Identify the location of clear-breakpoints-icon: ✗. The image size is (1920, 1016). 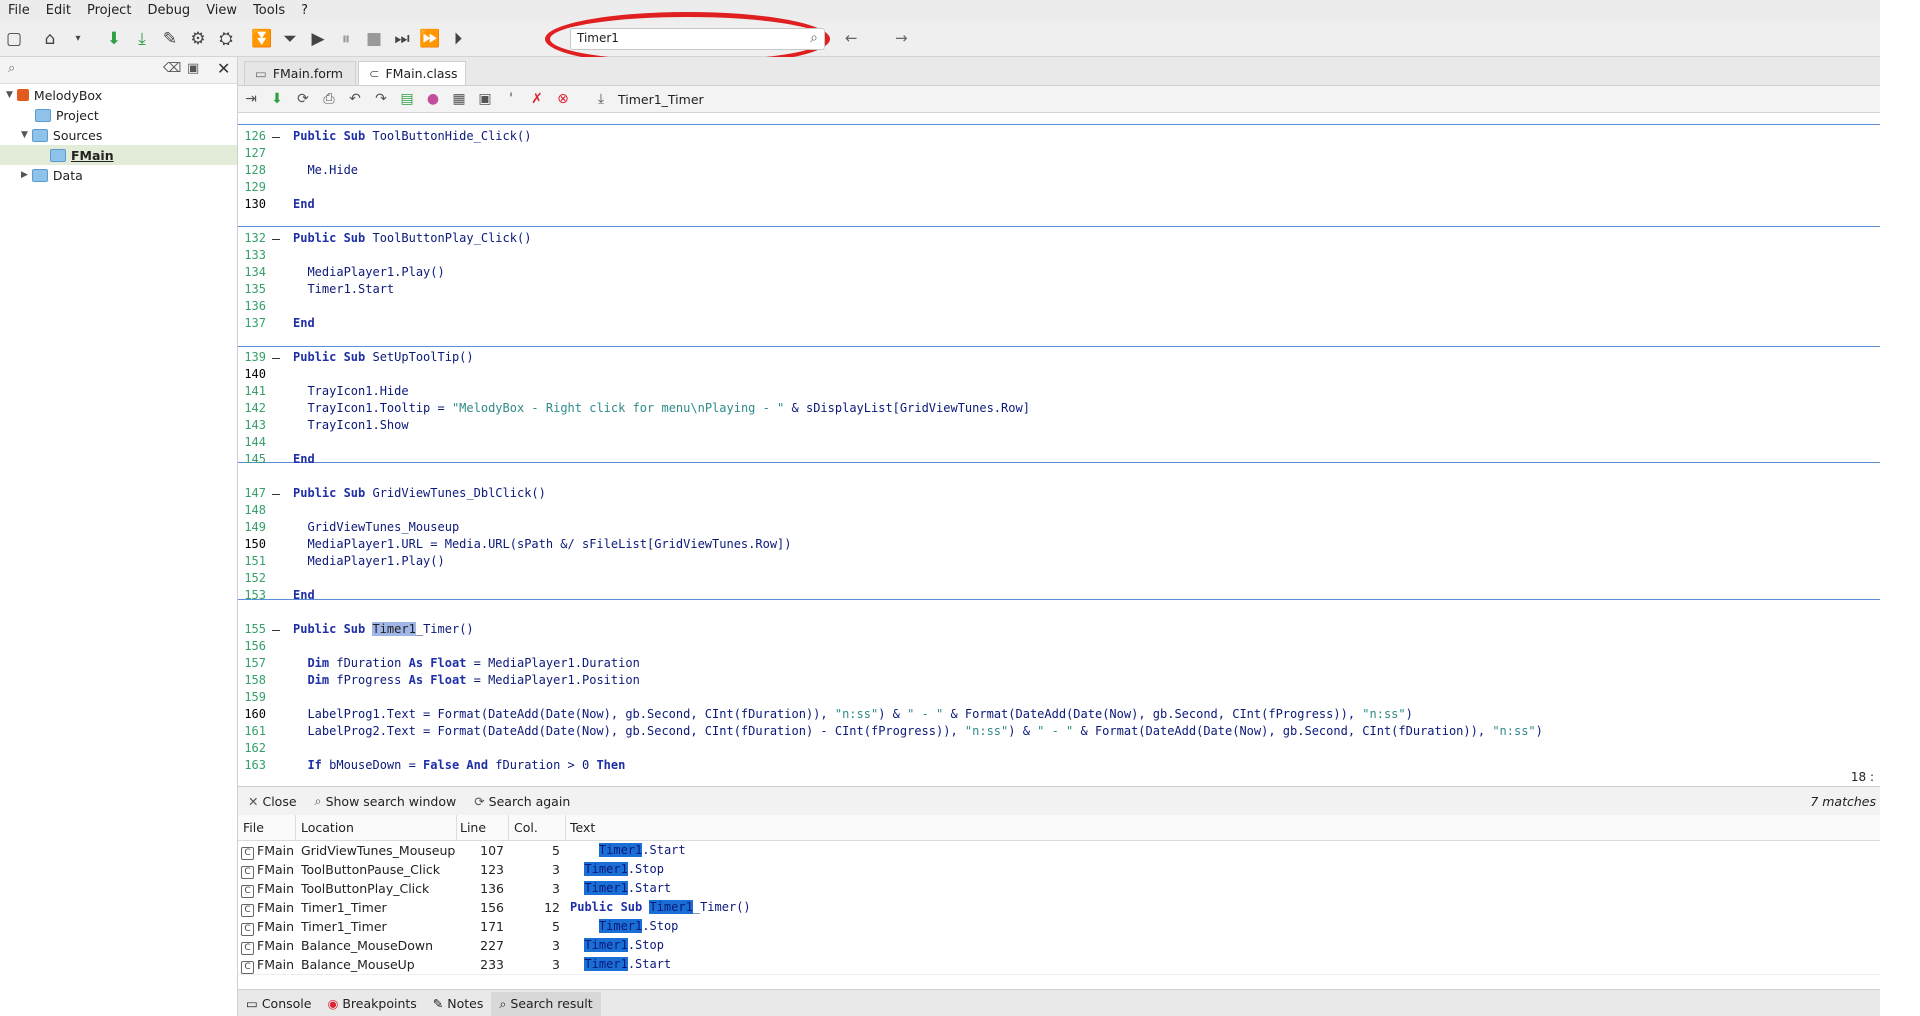
(537, 99).